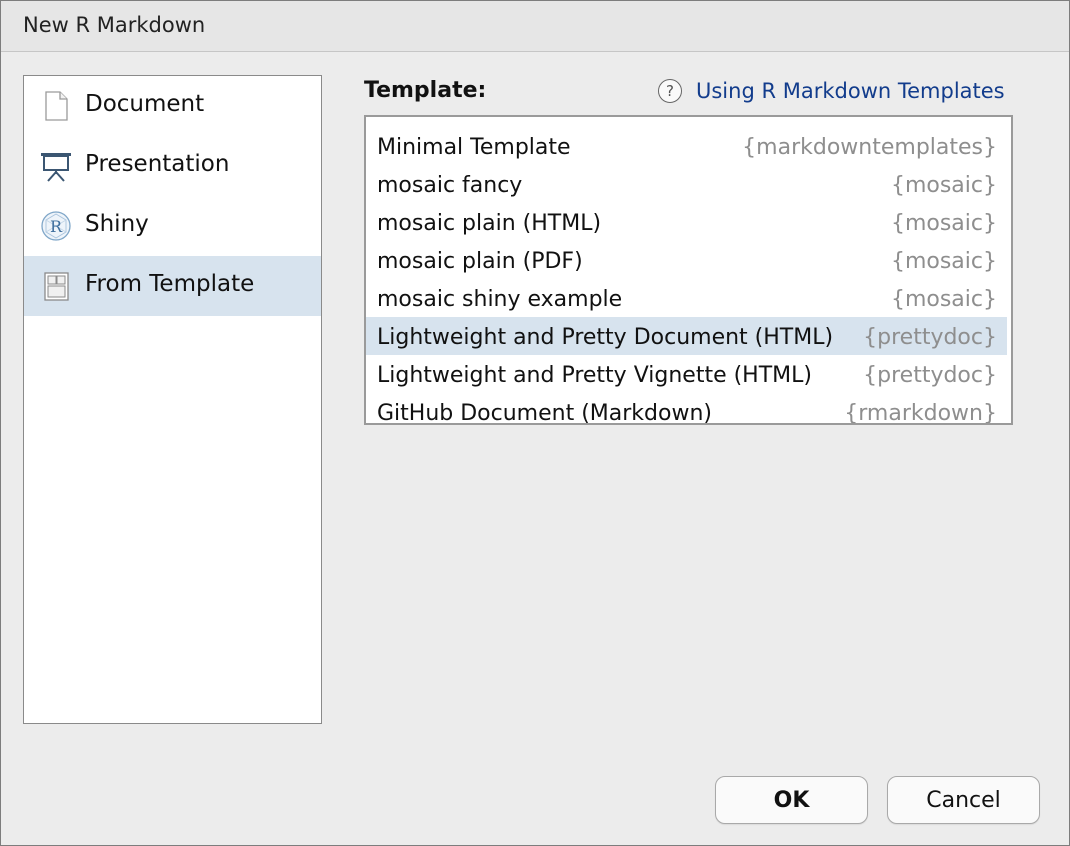  I want to click on cancel-button: Cancel, so click(963, 800).